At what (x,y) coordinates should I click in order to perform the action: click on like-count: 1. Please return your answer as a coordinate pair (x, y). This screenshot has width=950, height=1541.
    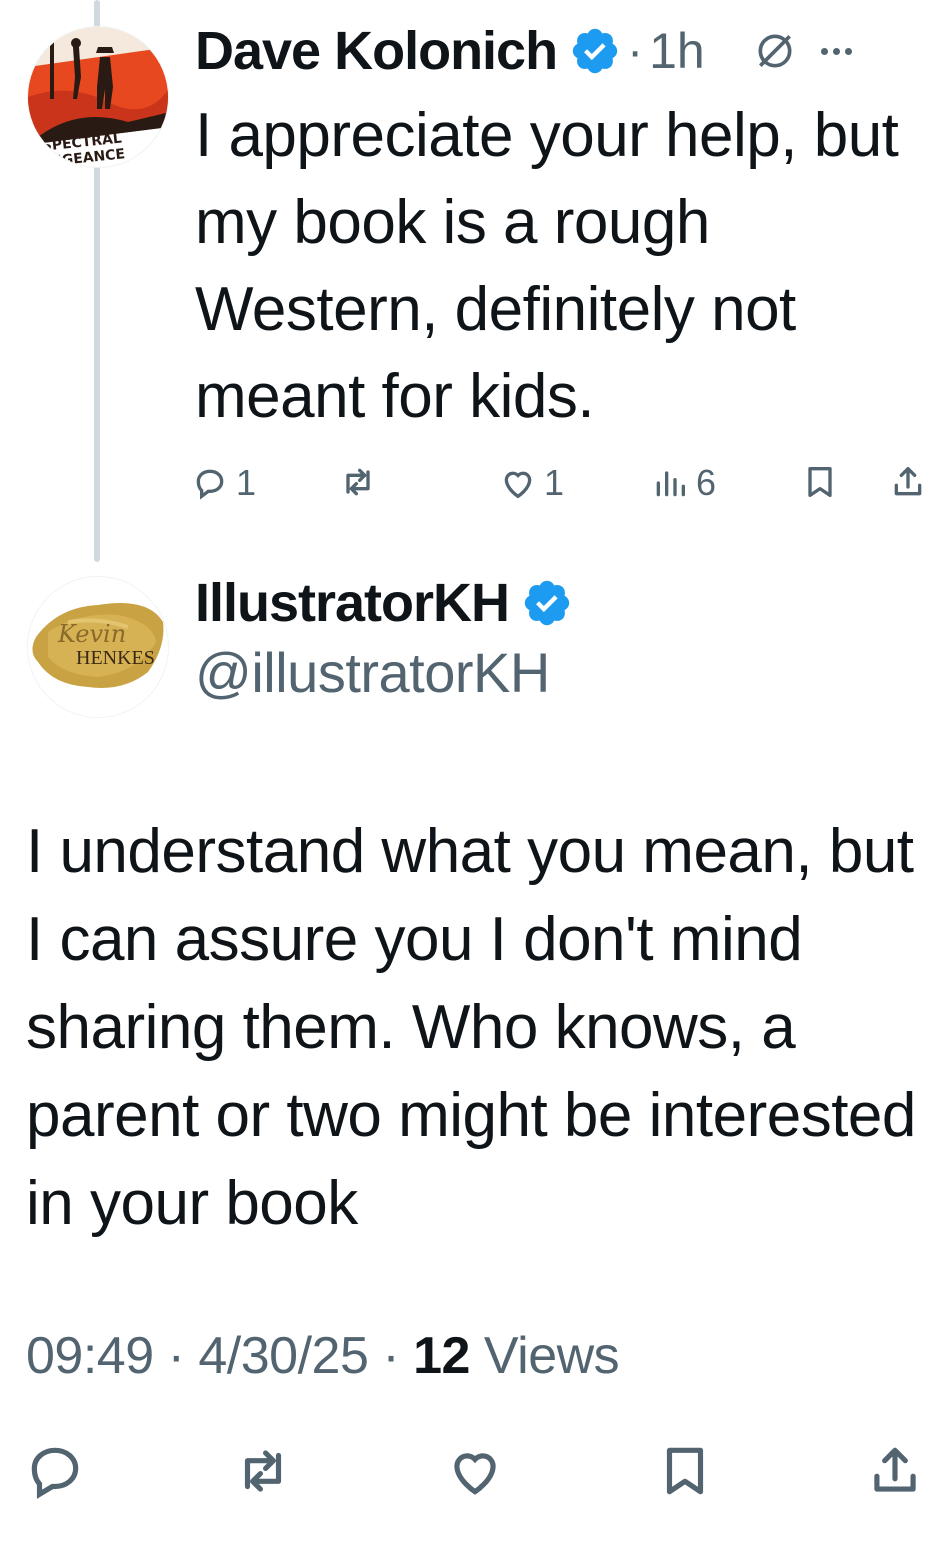
    Looking at the image, I should click on (554, 482).